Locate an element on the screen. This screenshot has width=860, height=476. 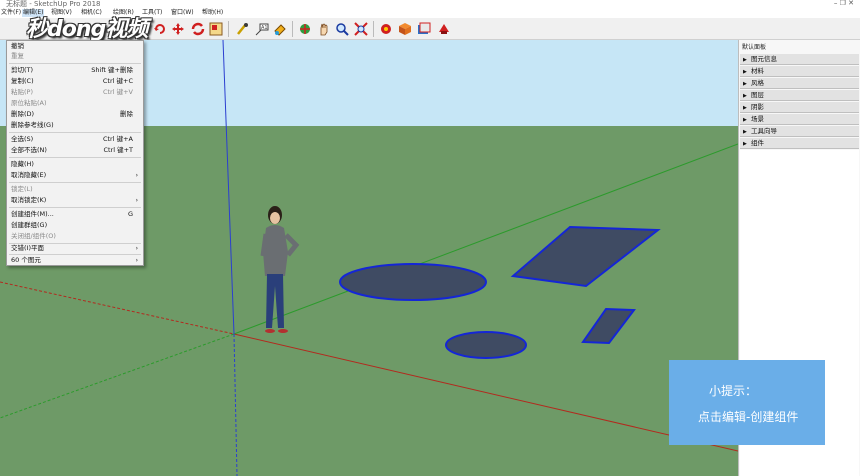
menu-item-label: 剪切(T) is located at coordinates (22, 70).